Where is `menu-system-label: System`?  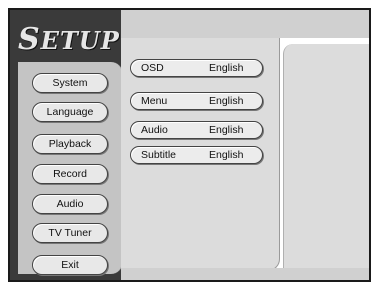
menu-system-label: System is located at coordinates (70, 83).